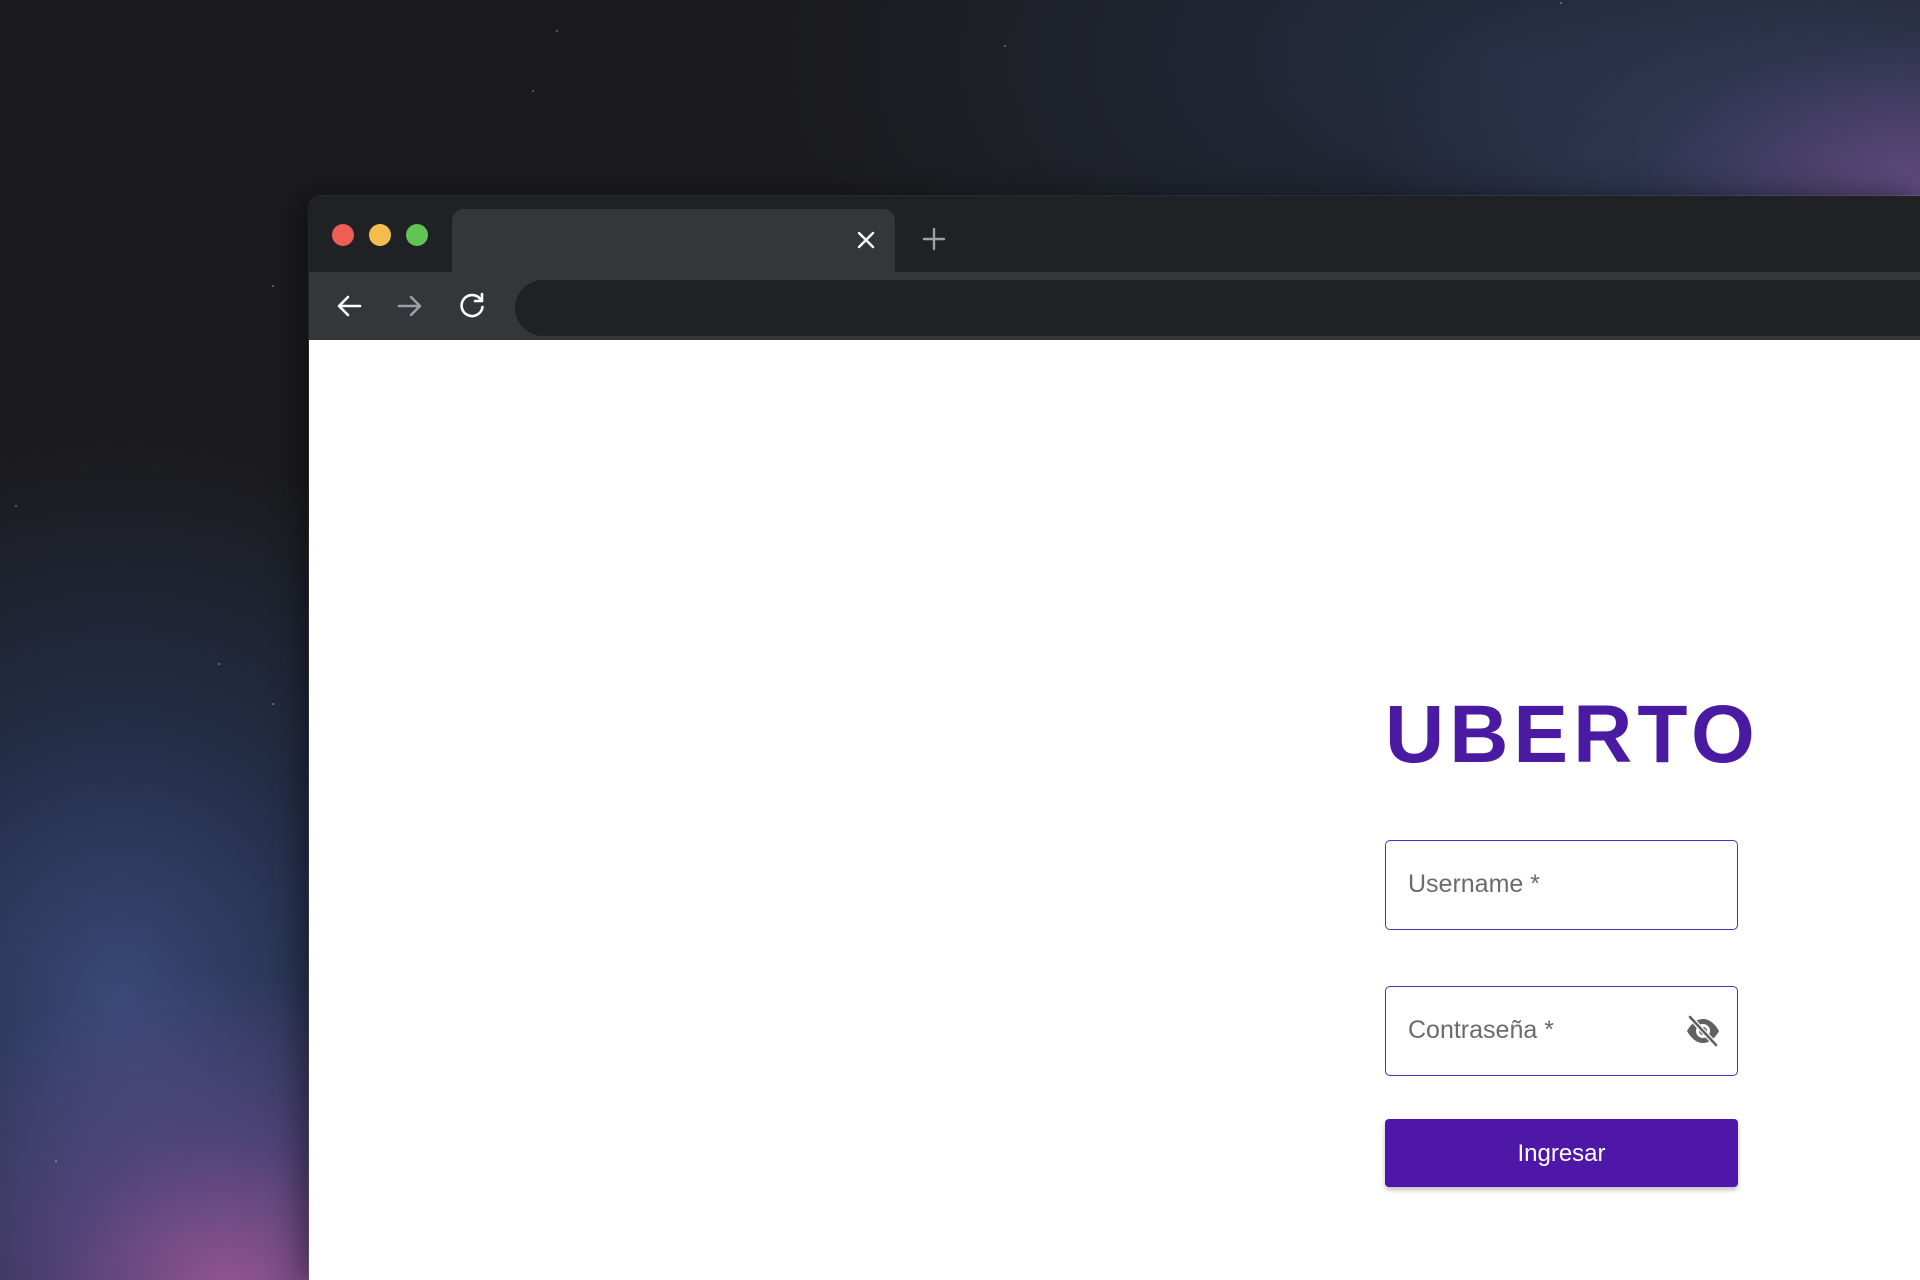 The image size is (1920, 1280). I want to click on reload-icon, so click(472, 306).